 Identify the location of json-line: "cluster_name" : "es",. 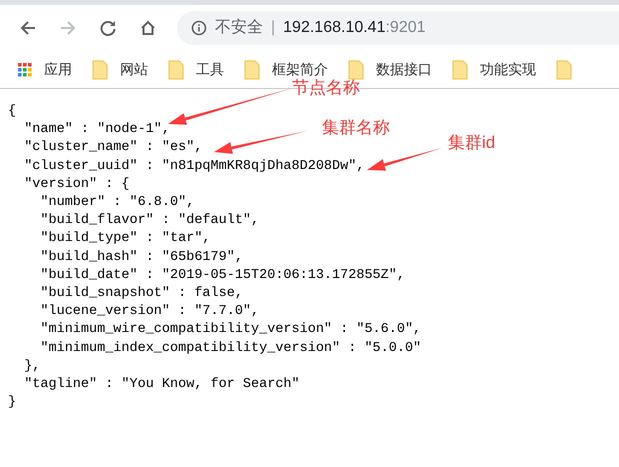
(112, 148).